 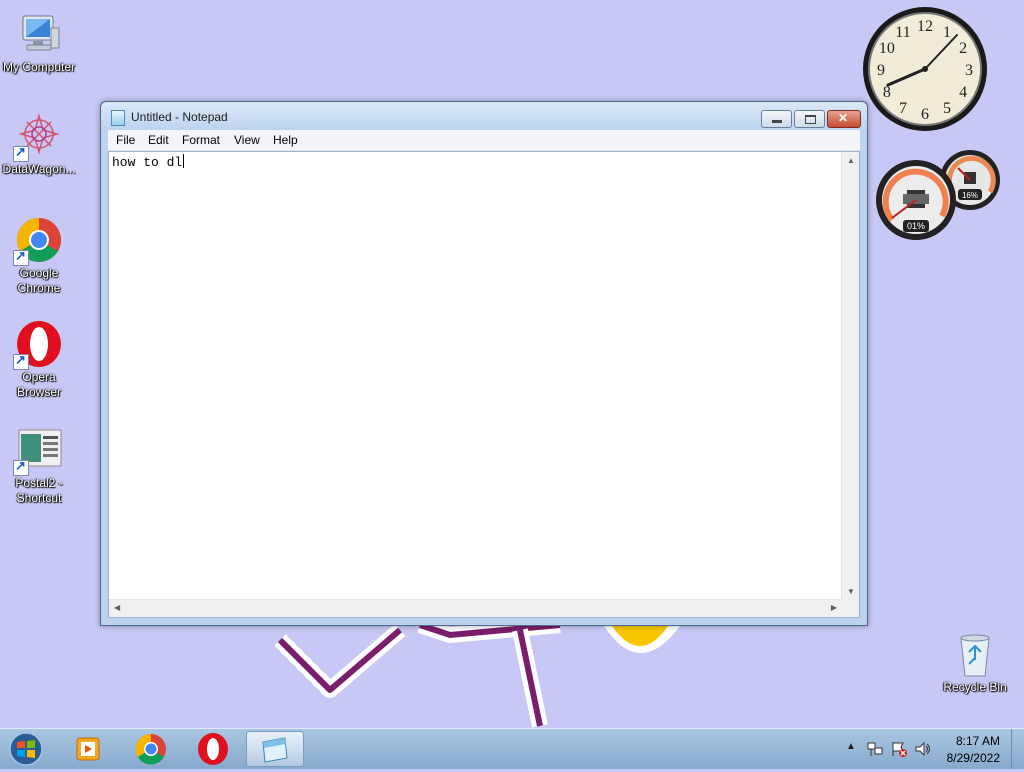 What do you see at coordinates (969, 70) in the screenshot?
I see `clock-number: 3` at bounding box center [969, 70].